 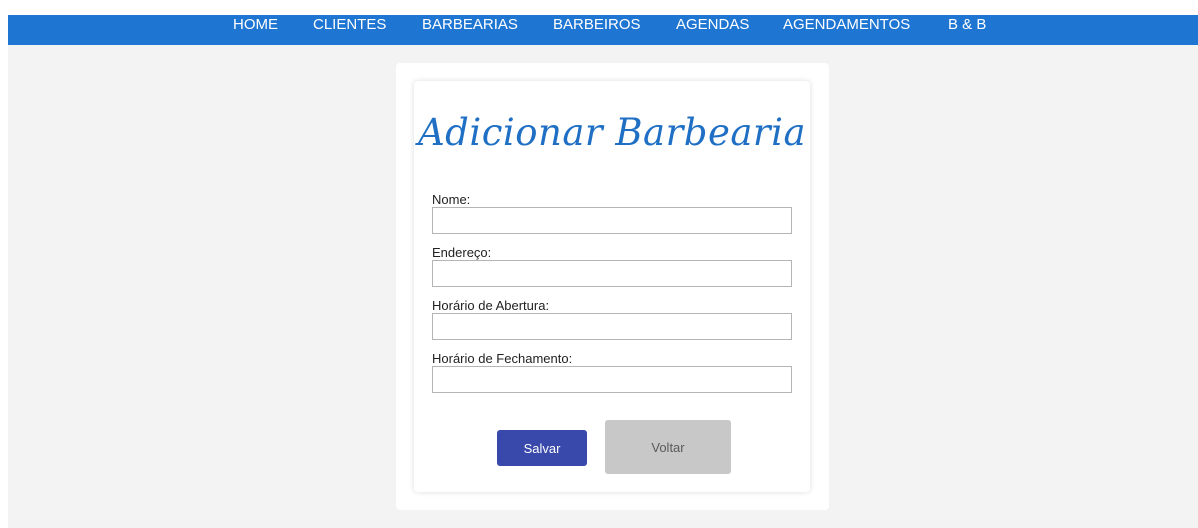 I want to click on nav-item-agendas: AGENDAS, so click(x=712, y=25).